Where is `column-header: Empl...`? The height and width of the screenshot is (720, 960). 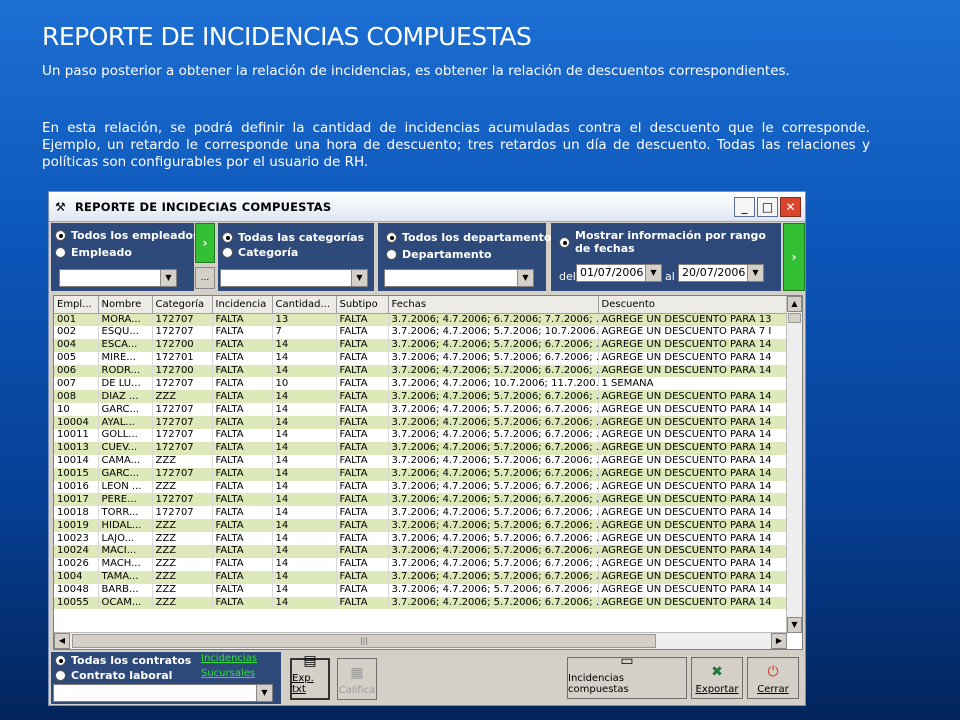
column-header: Empl... is located at coordinates (76, 305).